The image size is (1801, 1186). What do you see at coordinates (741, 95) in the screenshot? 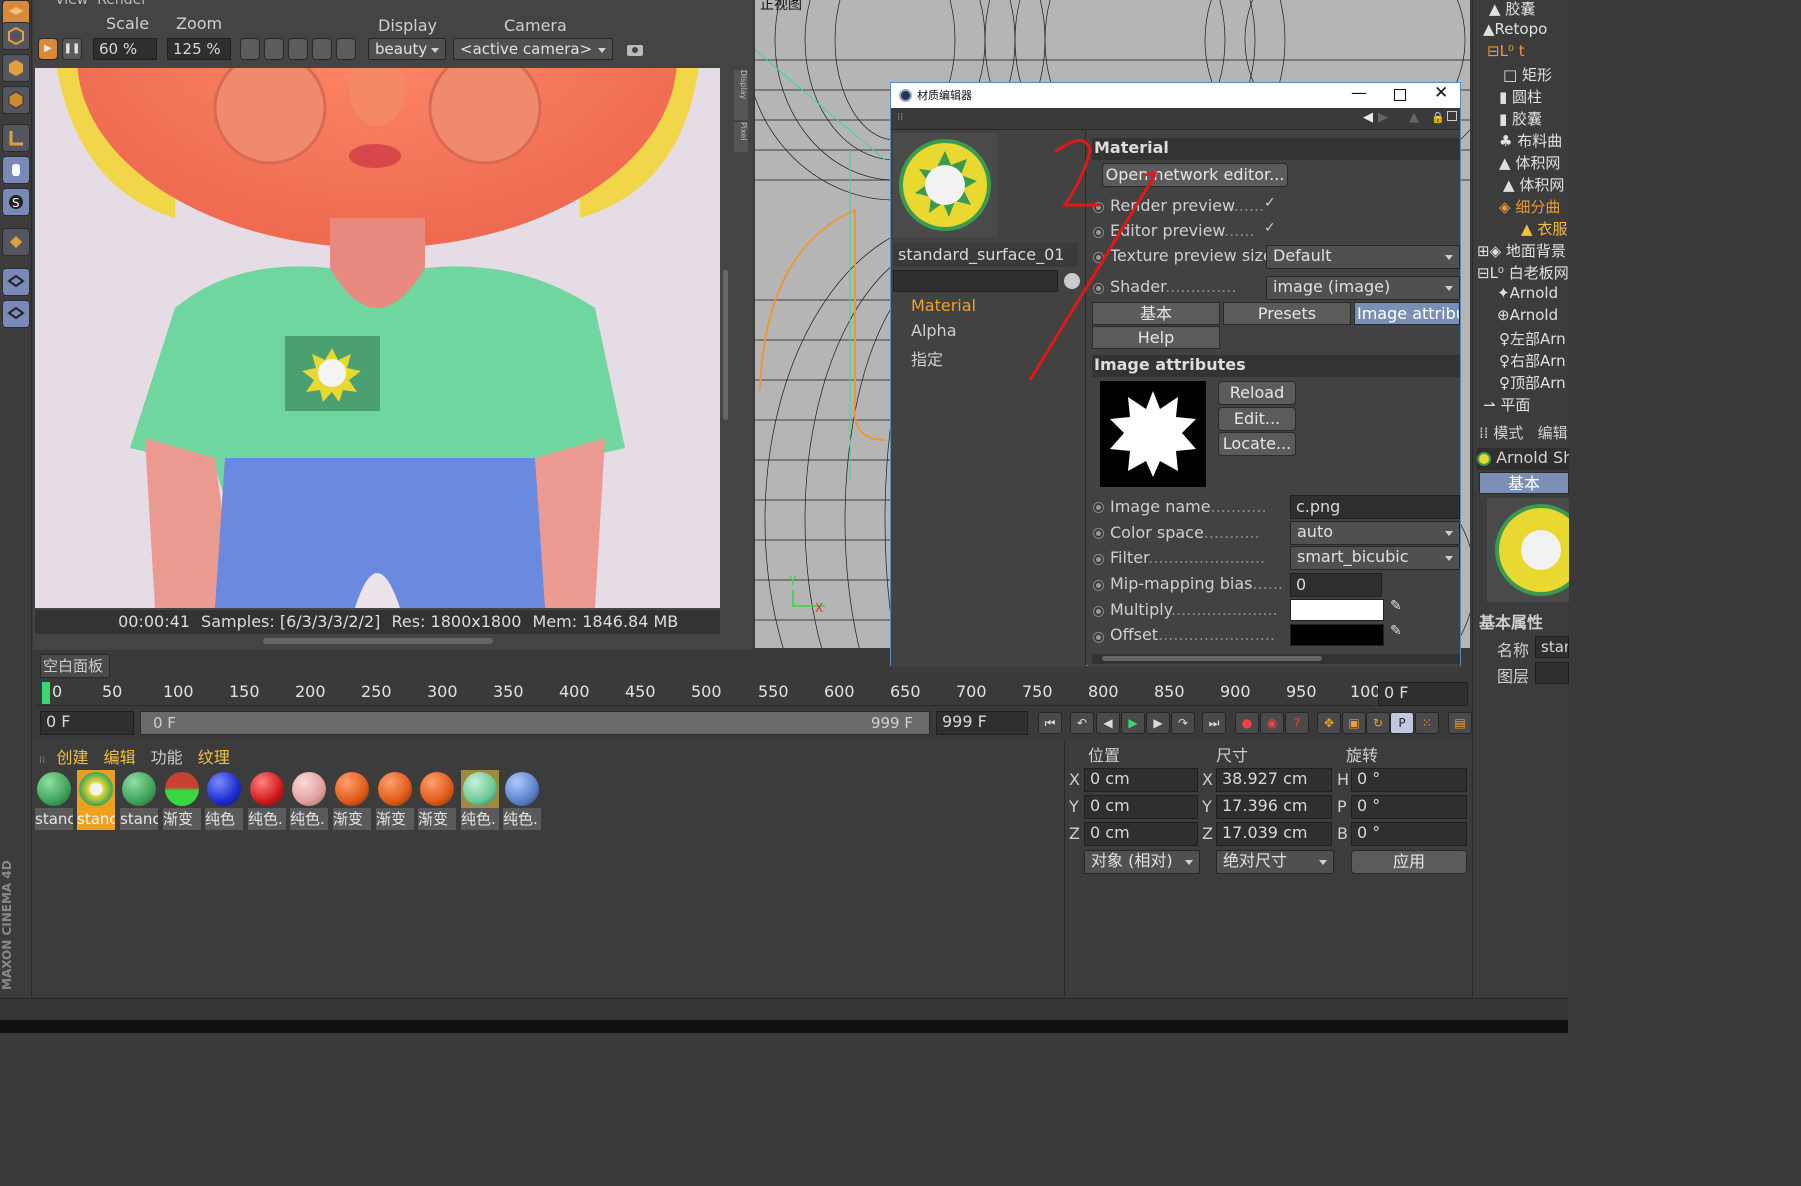
I see `side-tab-display: Display` at bounding box center [741, 95].